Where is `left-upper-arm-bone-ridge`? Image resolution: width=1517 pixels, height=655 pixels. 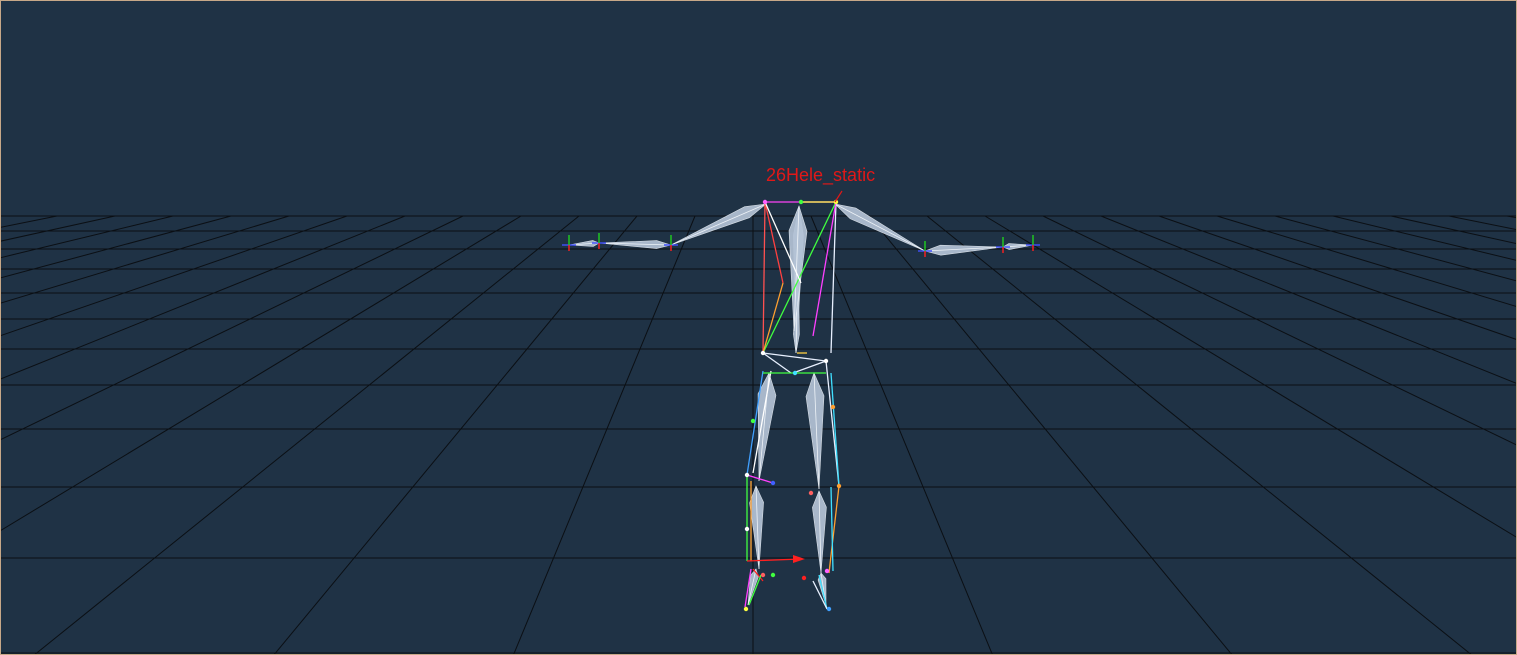 left-upper-arm-bone-ridge is located at coordinates (718, 224).